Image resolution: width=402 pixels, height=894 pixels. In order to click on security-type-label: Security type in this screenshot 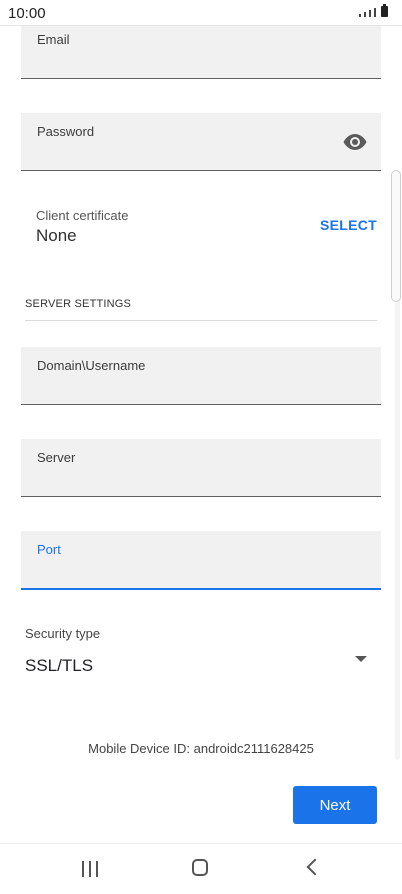, I will do `click(63, 633)`.